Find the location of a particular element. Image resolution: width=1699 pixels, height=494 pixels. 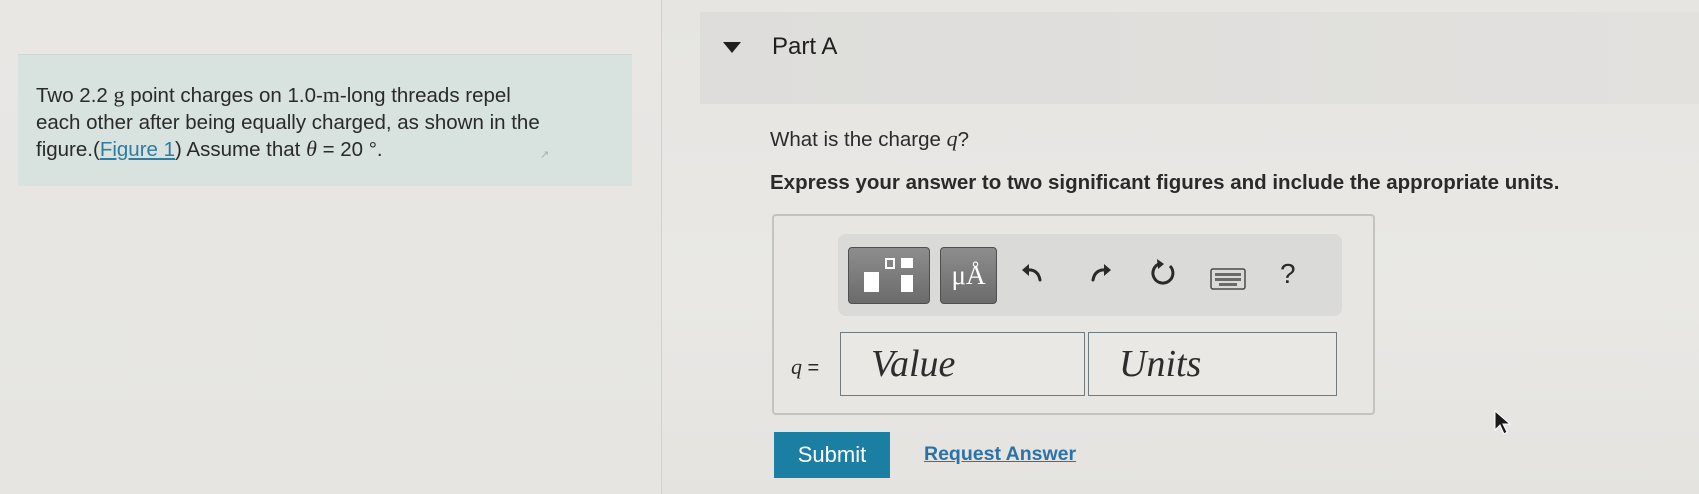

units-button: μÅ is located at coordinates (968, 275).